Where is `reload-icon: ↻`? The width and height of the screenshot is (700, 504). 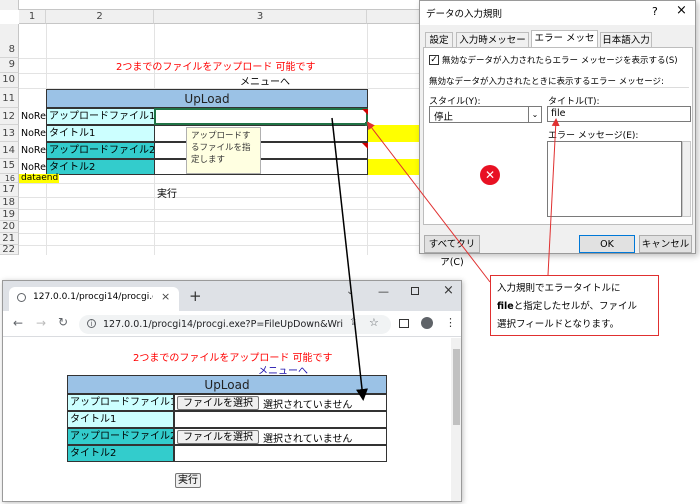 reload-icon: ↻ is located at coordinates (63, 322).